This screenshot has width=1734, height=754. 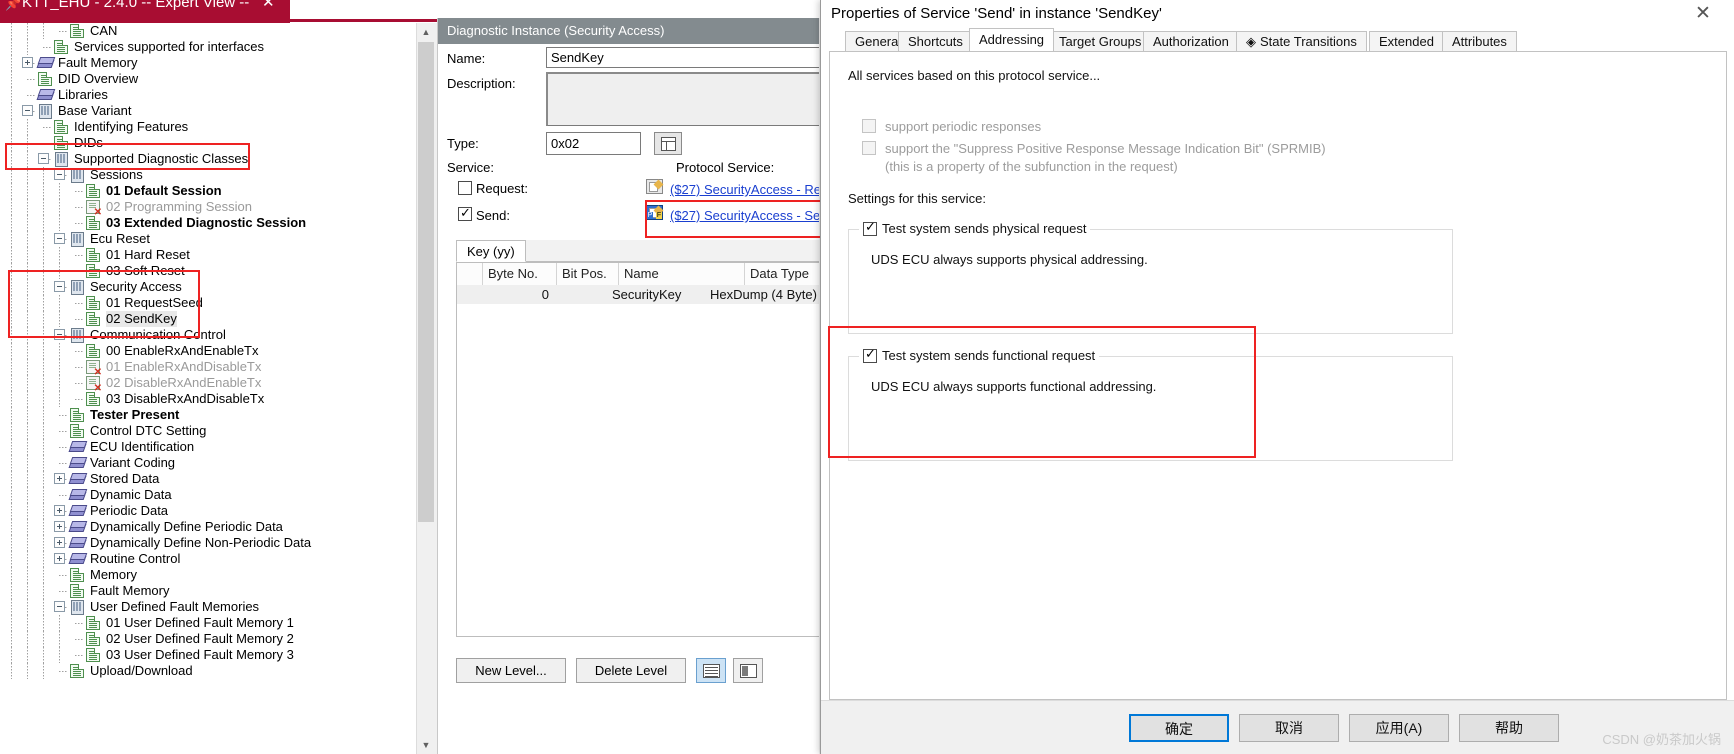 I want to click on tree-item: Upload/Download, so click(x=218, y=671).